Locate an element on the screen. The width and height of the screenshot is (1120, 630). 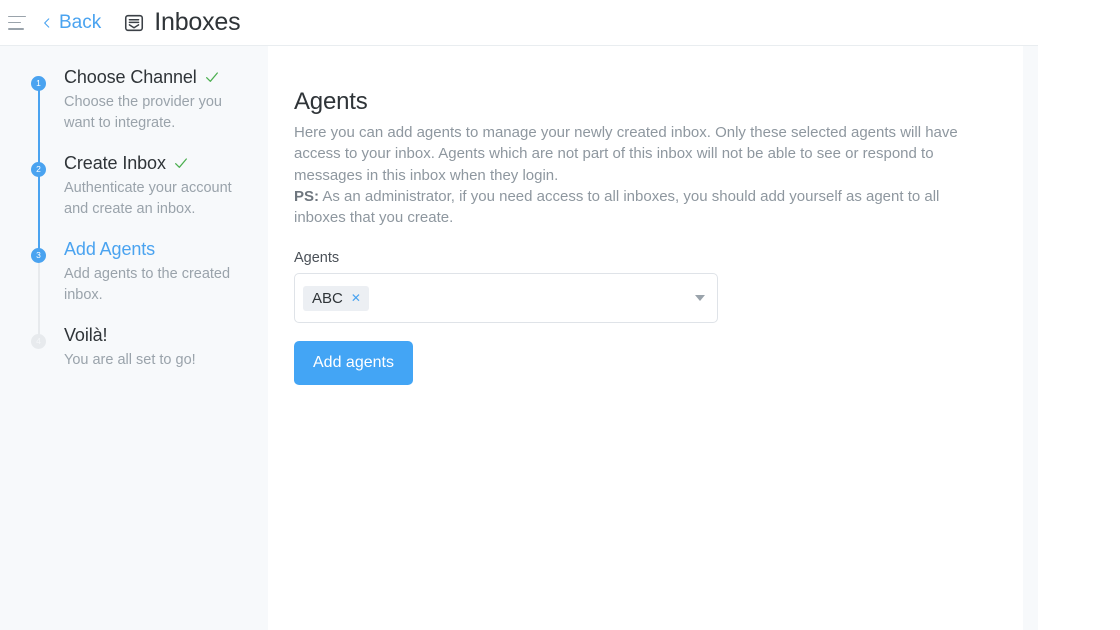
chevron-left-icon is located at coordinates (47, 22).